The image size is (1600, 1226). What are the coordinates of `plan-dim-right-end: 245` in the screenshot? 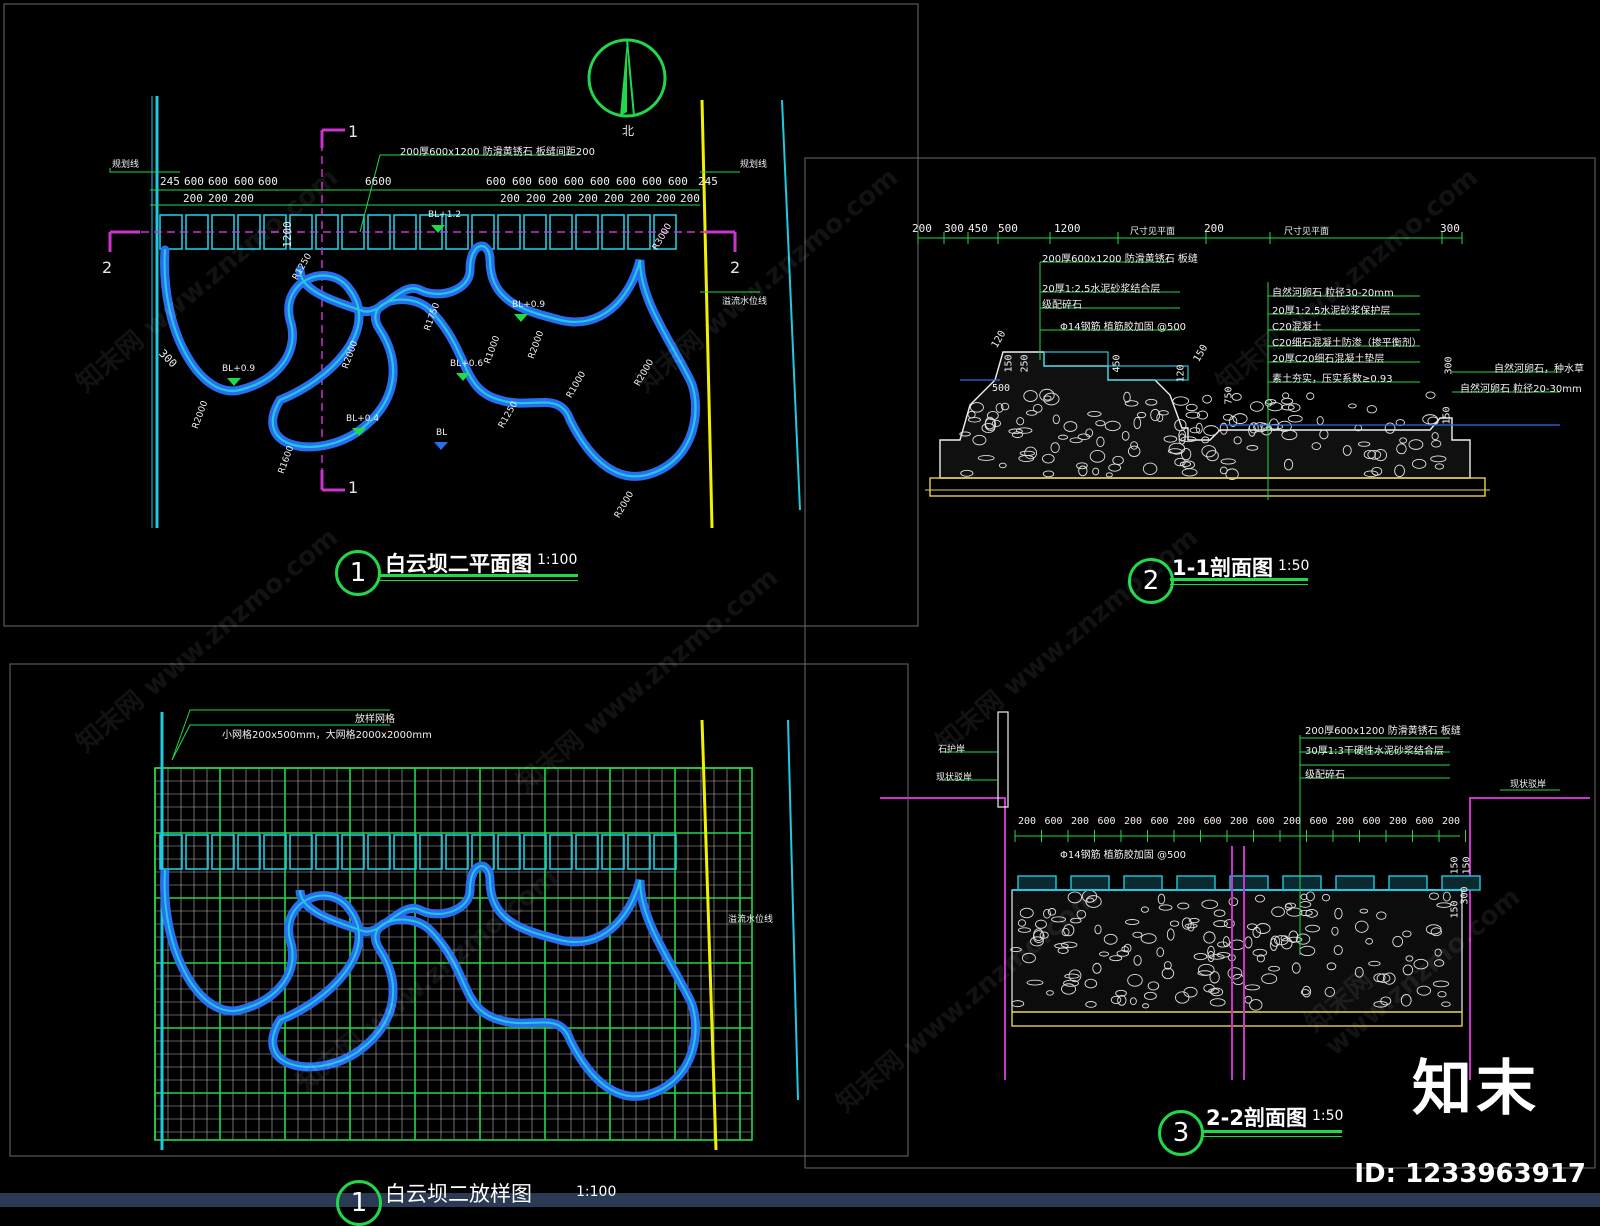 It's located at (708, 181).